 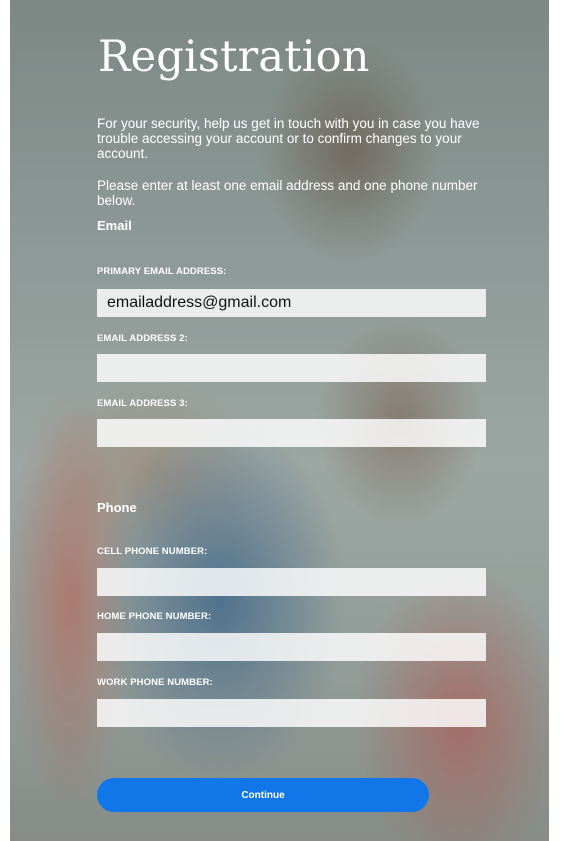 What do you see at coordinates (291, 368) in the screenshot?
I see `email-2-input` at bounding box center [291, 368].